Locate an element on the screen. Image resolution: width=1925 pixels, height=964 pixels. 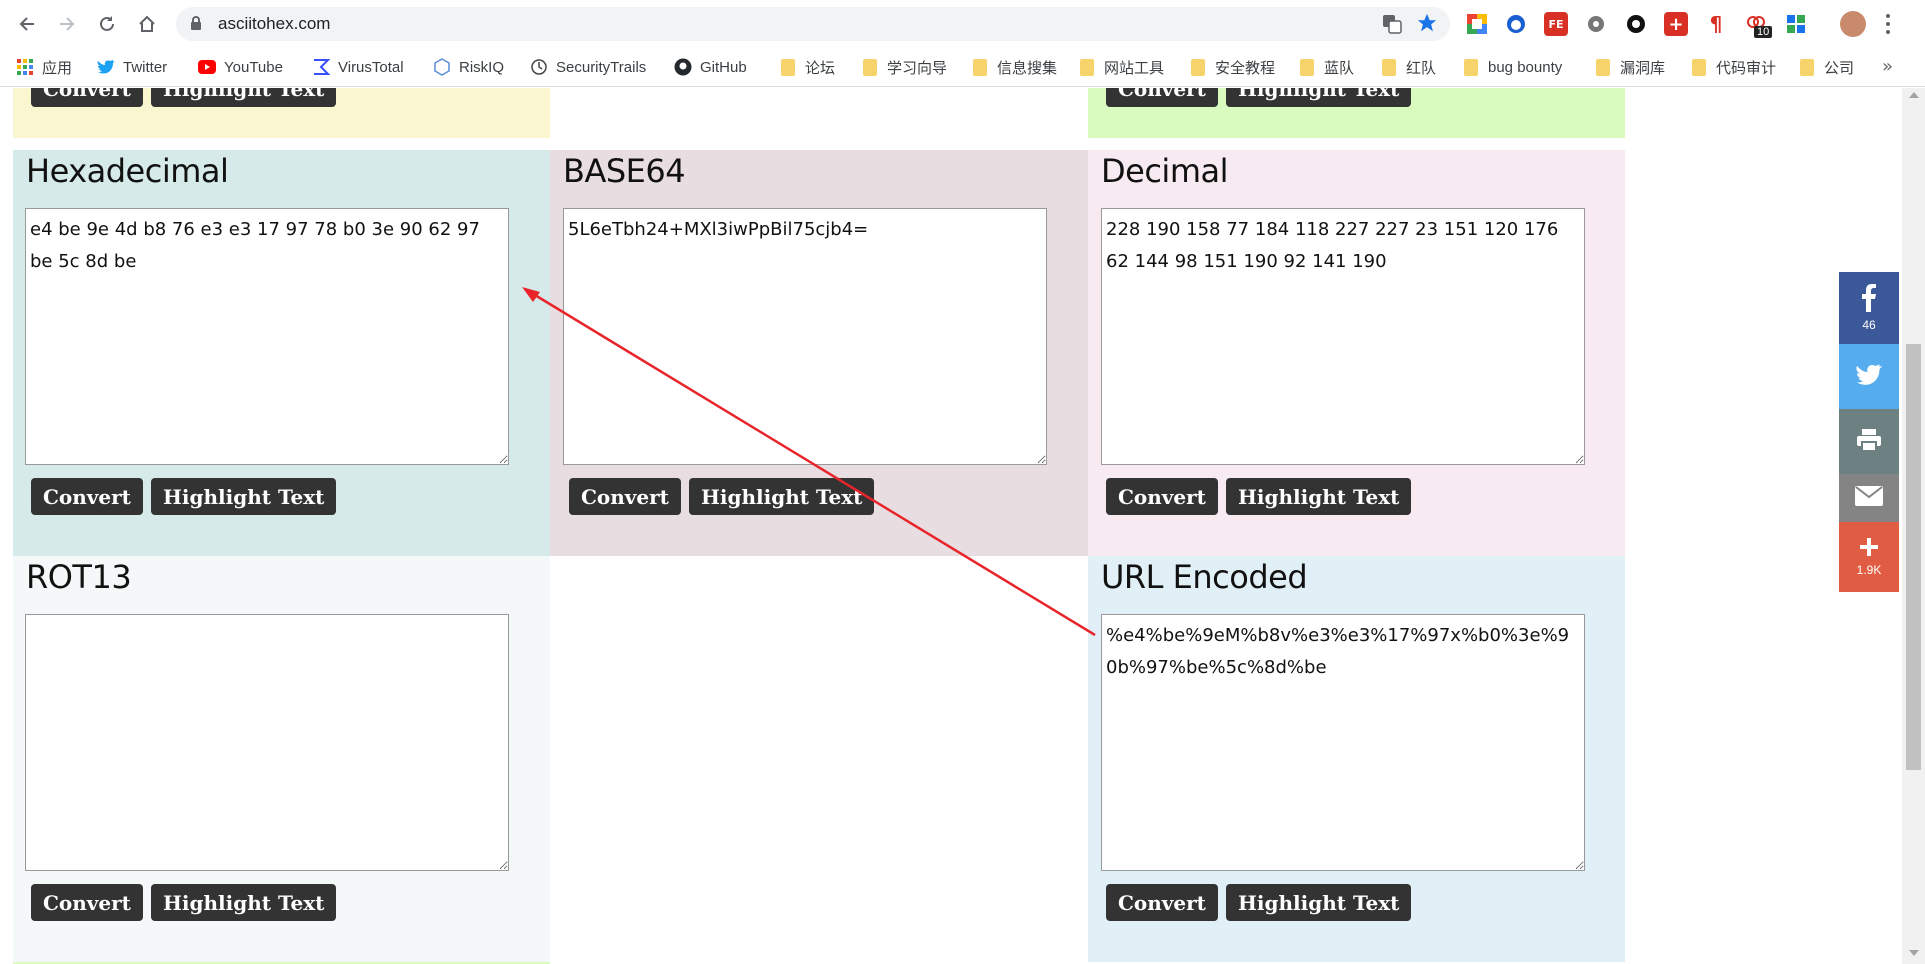
youtube-play-icon is located at coordinates (207, 67).